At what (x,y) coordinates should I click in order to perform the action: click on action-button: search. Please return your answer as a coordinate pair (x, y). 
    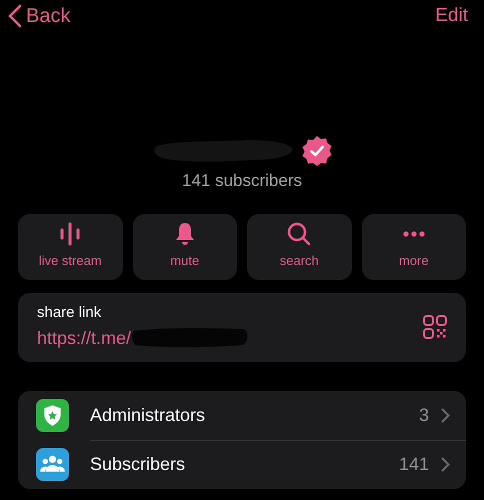
    Looking at the image, I should click on (299, 247).